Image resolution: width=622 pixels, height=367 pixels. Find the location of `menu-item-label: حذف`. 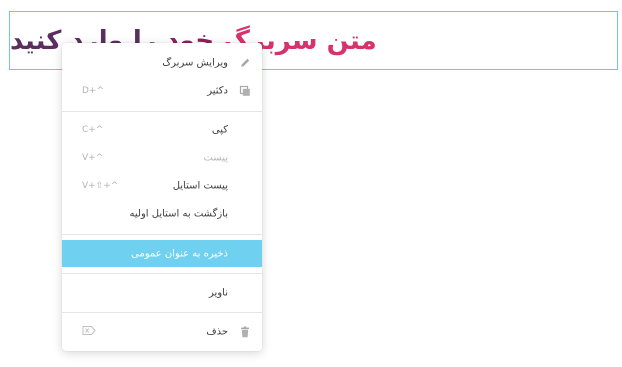

menu-item-label: حذف is located at coordinates (217, 332).